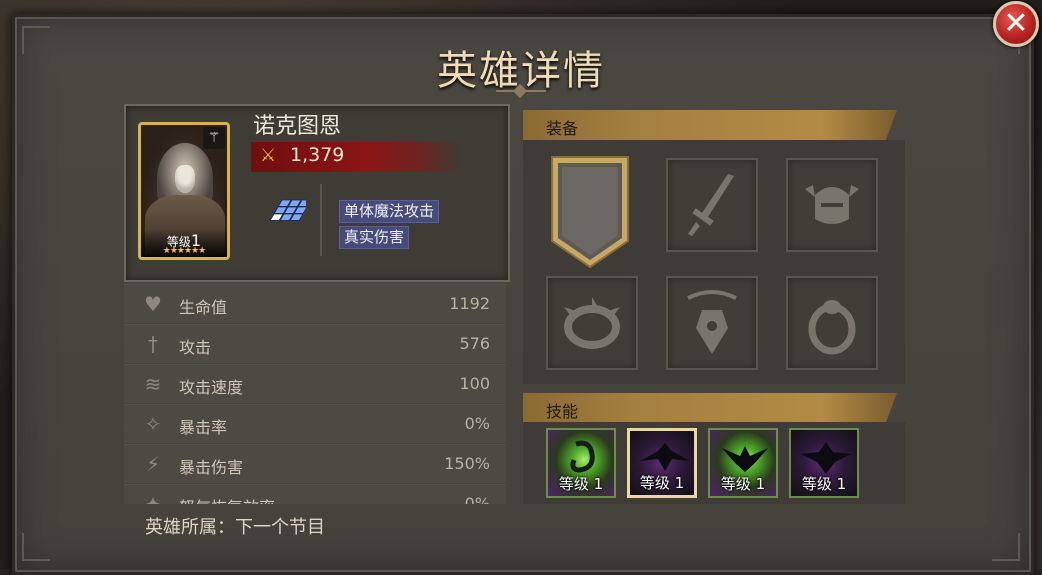 This screenshot has width=1042, height=575. What do you see at coordinates (203, 427) in the screenshot?
I see `stat-label: 暴击率` at bounding box center [203, 427].